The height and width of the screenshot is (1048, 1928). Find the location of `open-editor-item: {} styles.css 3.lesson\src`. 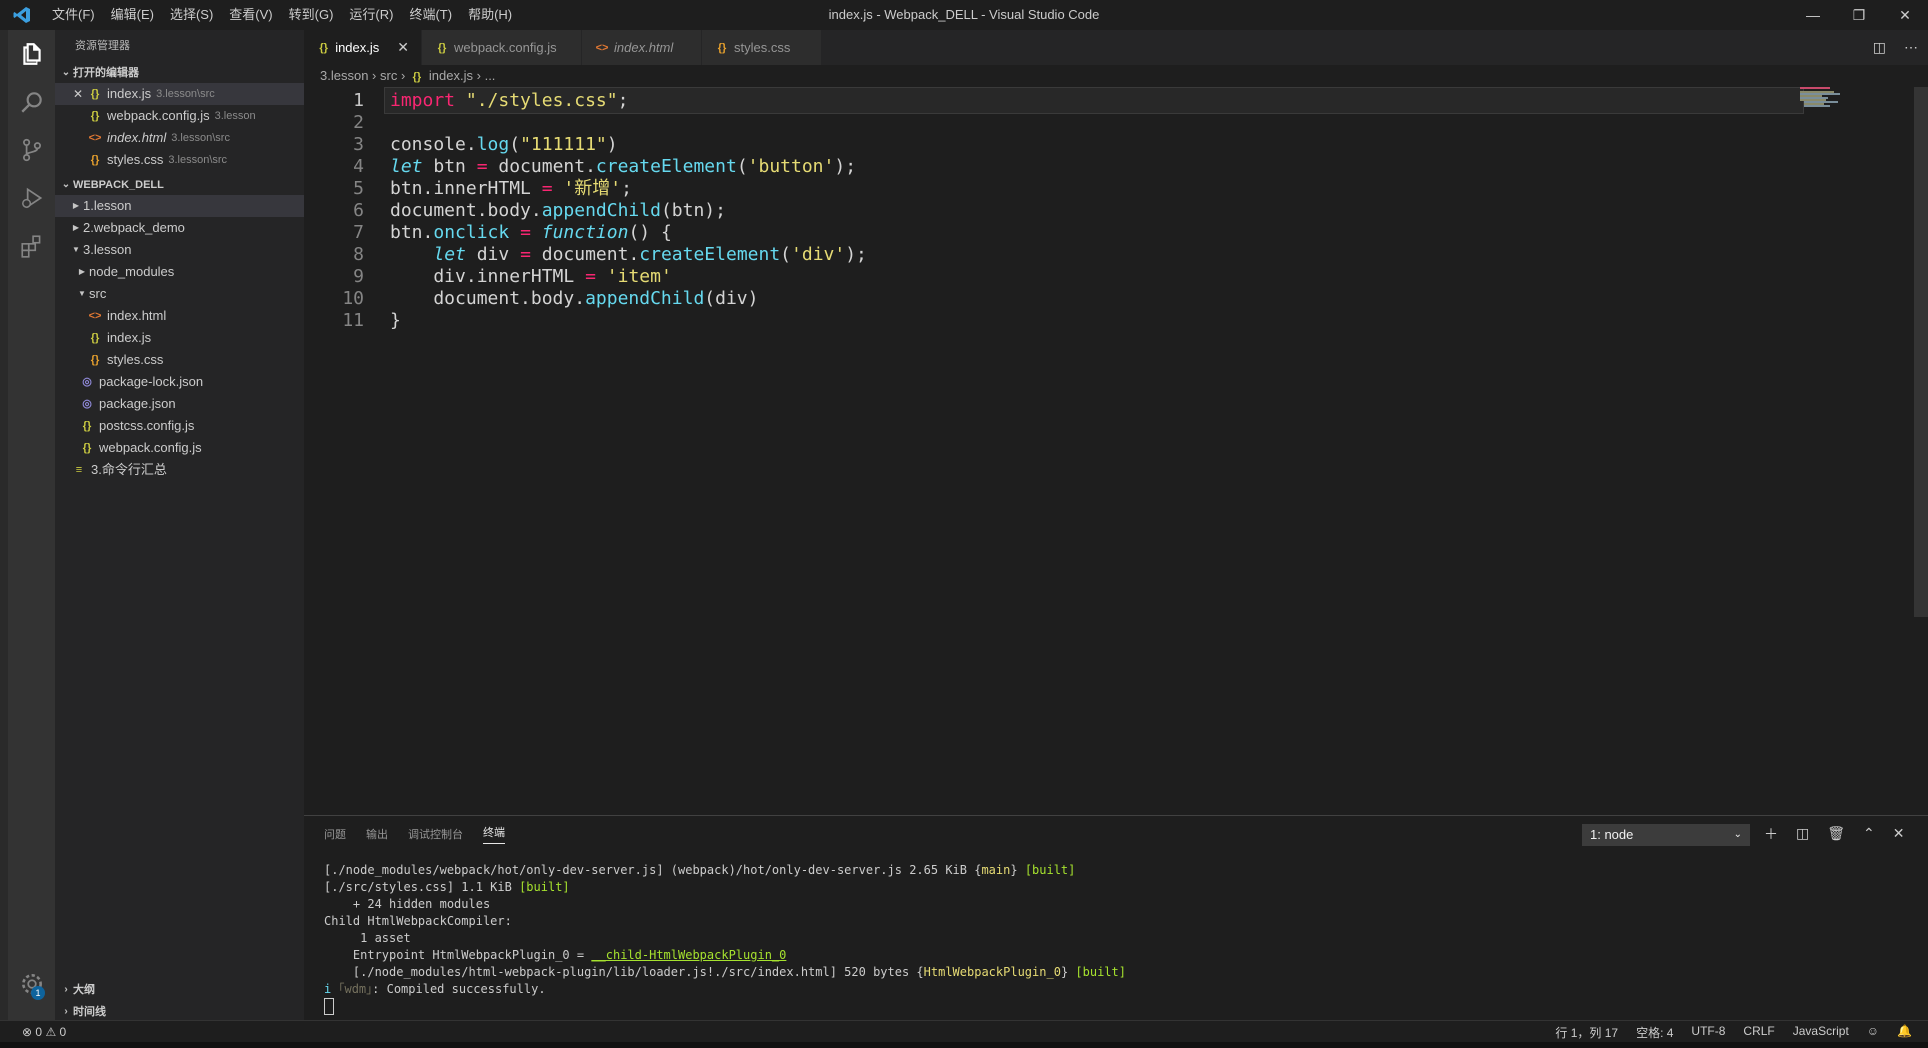

open-editor-item: {} styles.css 3.lesson\src is located at coordinates (179, 160).